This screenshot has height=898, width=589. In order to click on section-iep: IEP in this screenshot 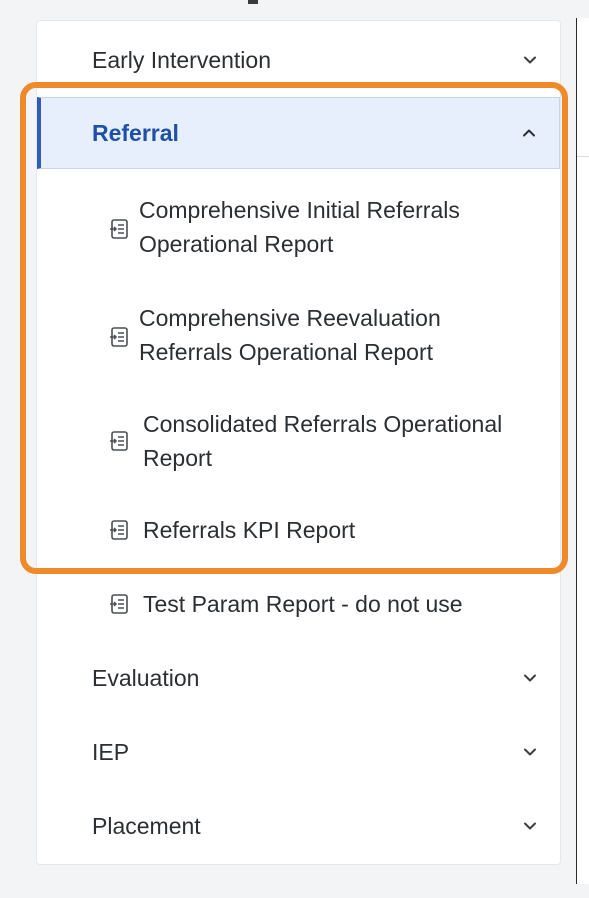, I will do `click(298, 752)`.